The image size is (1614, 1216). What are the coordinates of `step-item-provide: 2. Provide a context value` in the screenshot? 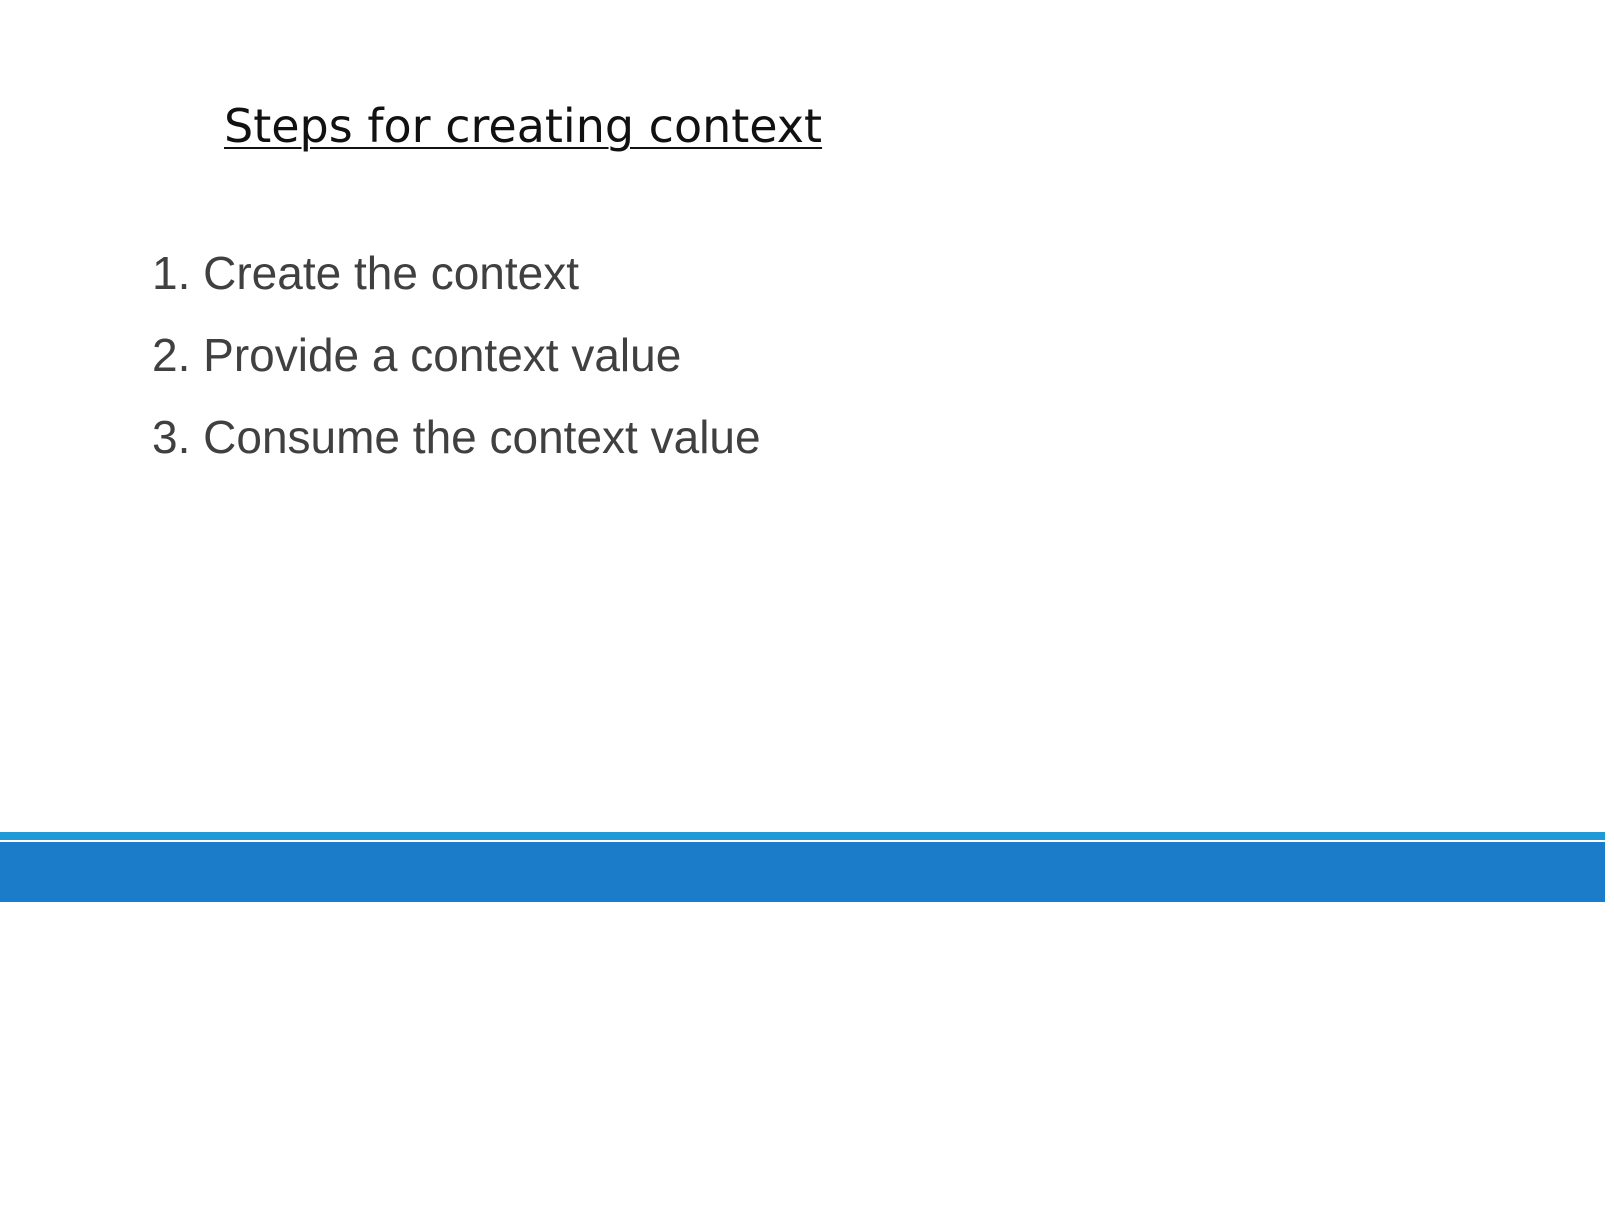 It's located at (417, 355).